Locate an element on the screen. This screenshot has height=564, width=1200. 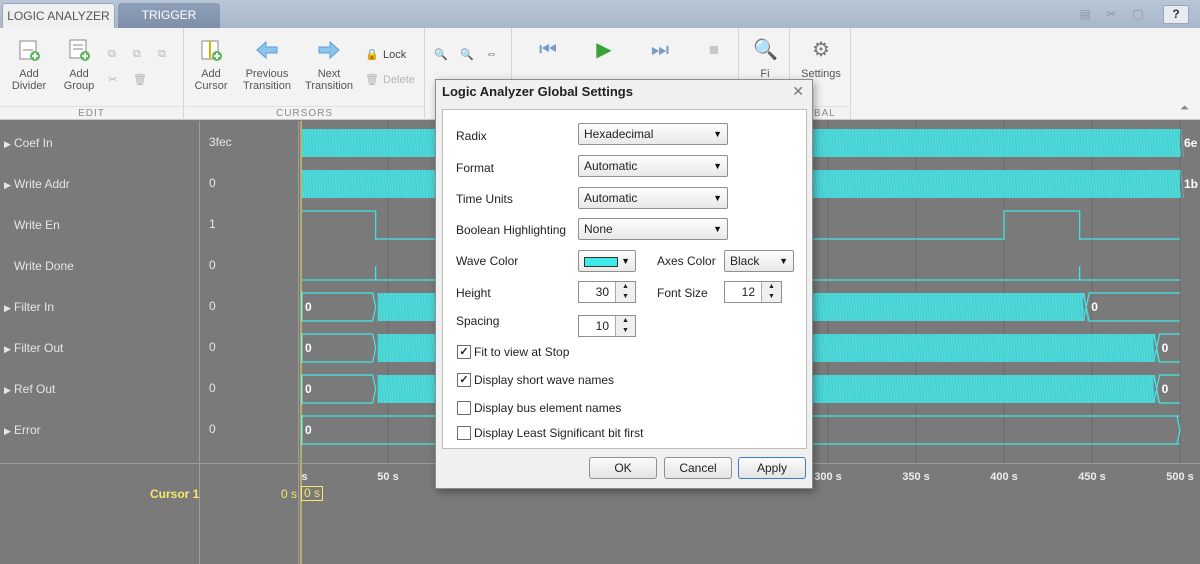
arrow-left-icon is located at coordinates (267, 50).